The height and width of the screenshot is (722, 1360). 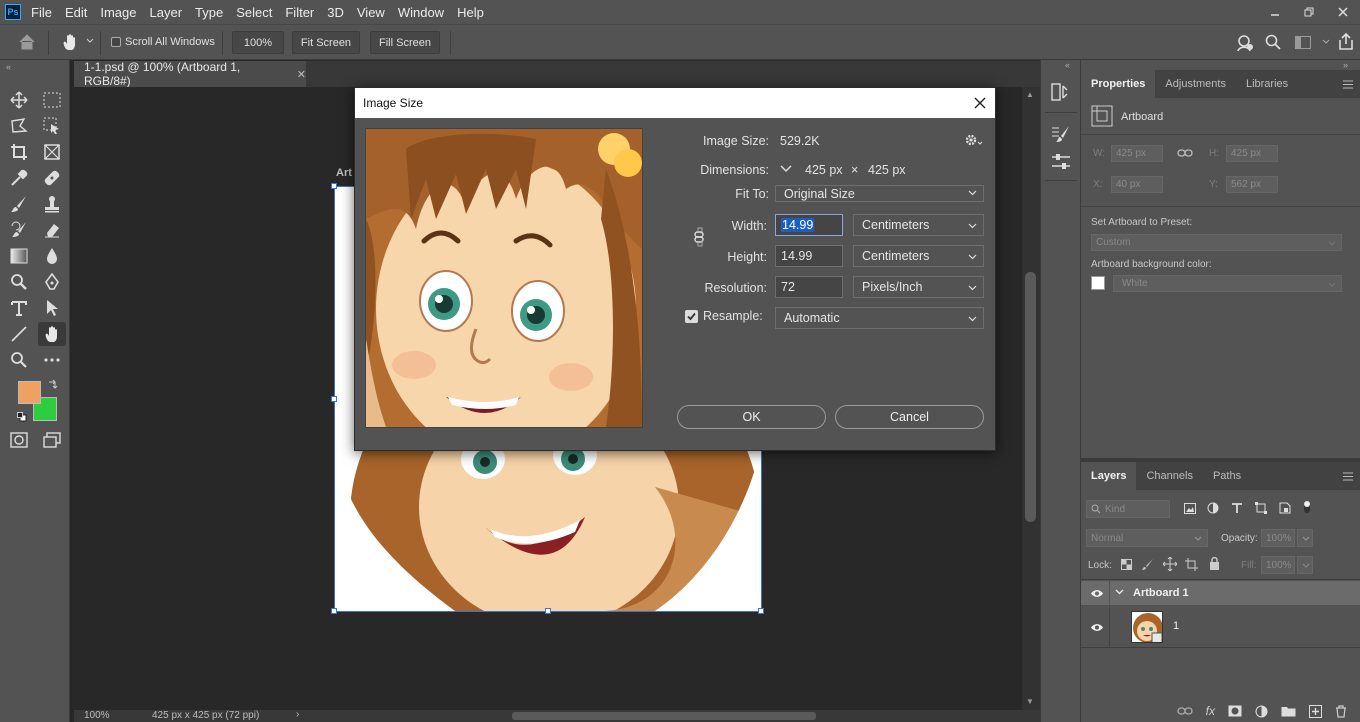 What do you see at coordinates (297, 714) in the screenshot?
I see `status-arrow-icon: ›` at bounding box center [297, 714].